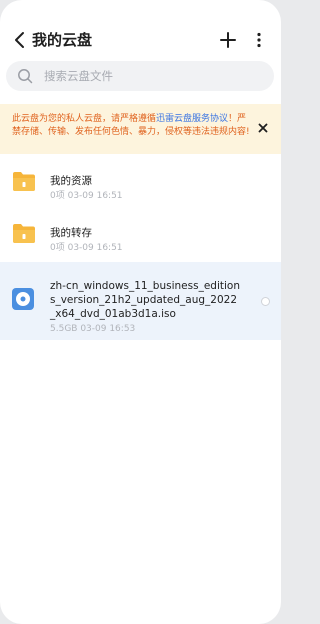 This screenshot has height=624, width=320. Describe the element at coordinates (25, 76) in the screenshot. I see `search-icon` at that location.